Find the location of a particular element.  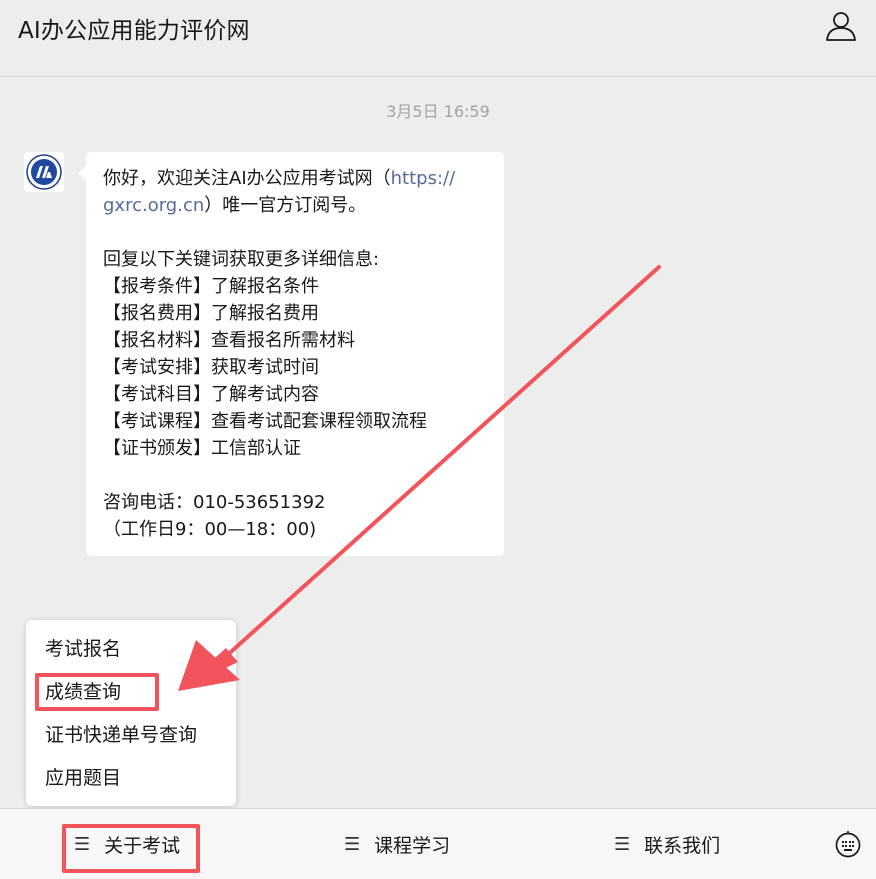

website-link-domain: gxrc.org.cn is located at coordinates (153, 205).